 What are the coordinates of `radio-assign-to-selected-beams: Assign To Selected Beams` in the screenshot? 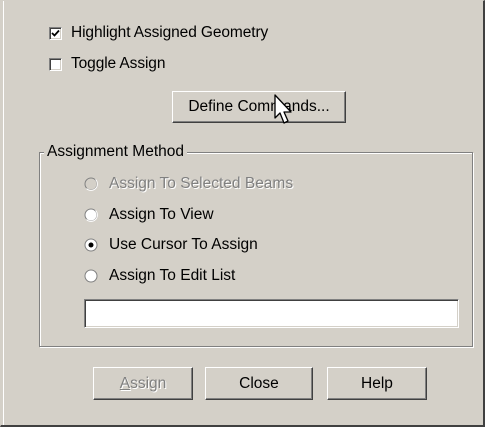 It's located at (188, 184).